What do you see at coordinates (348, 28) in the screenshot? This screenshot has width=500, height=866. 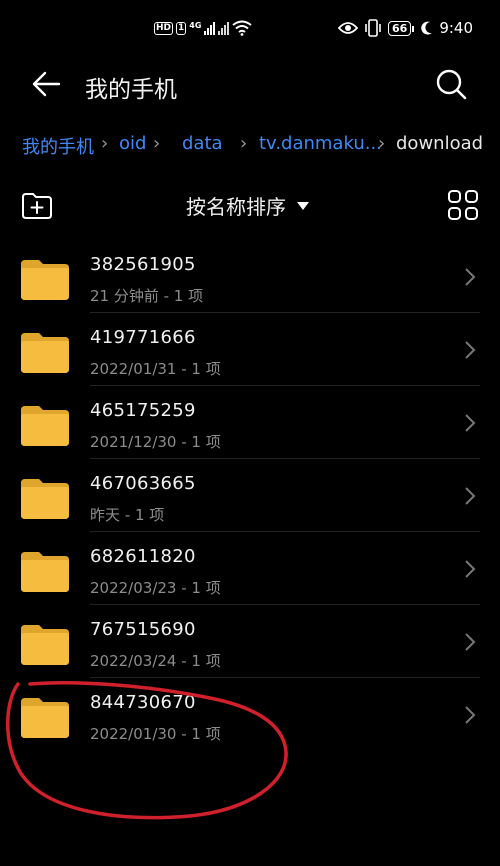 I see `eye-icon` at bounding box center [348, 28].